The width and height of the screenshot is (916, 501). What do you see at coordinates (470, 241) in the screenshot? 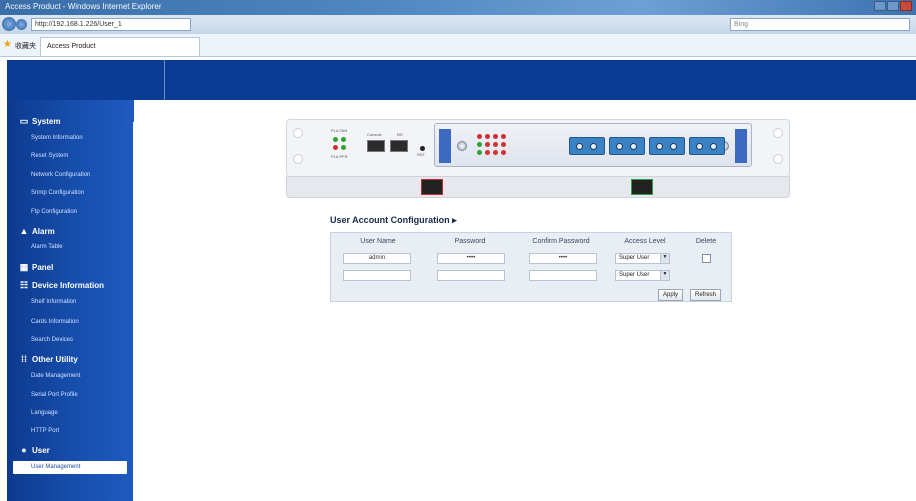
I see `column-header-password: Password` at bounding box center [470, 241].